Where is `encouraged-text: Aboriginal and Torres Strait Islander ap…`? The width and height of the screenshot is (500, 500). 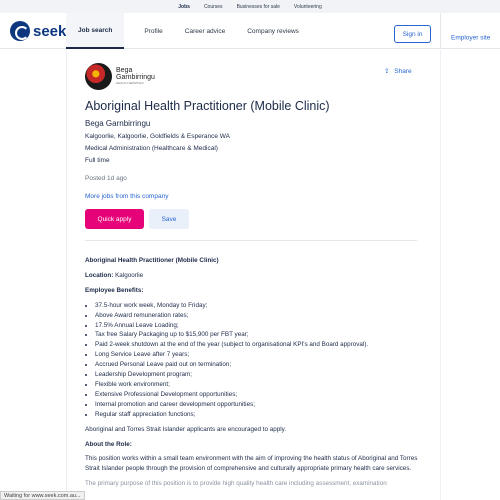 encouraged-text: Aboriginal and Torres Strait Islander ap… is located at coordinates (186, 429).